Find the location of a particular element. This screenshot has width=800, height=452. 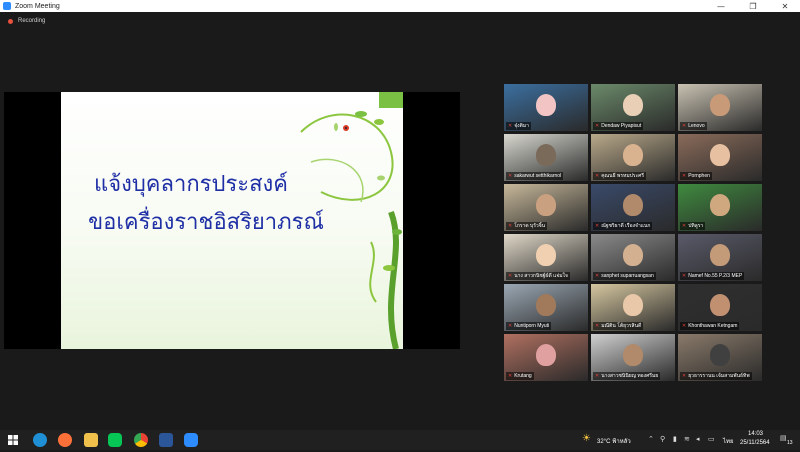

participant-tile: ✕ จุ๋งติมา is located at coordinates (546, 107).